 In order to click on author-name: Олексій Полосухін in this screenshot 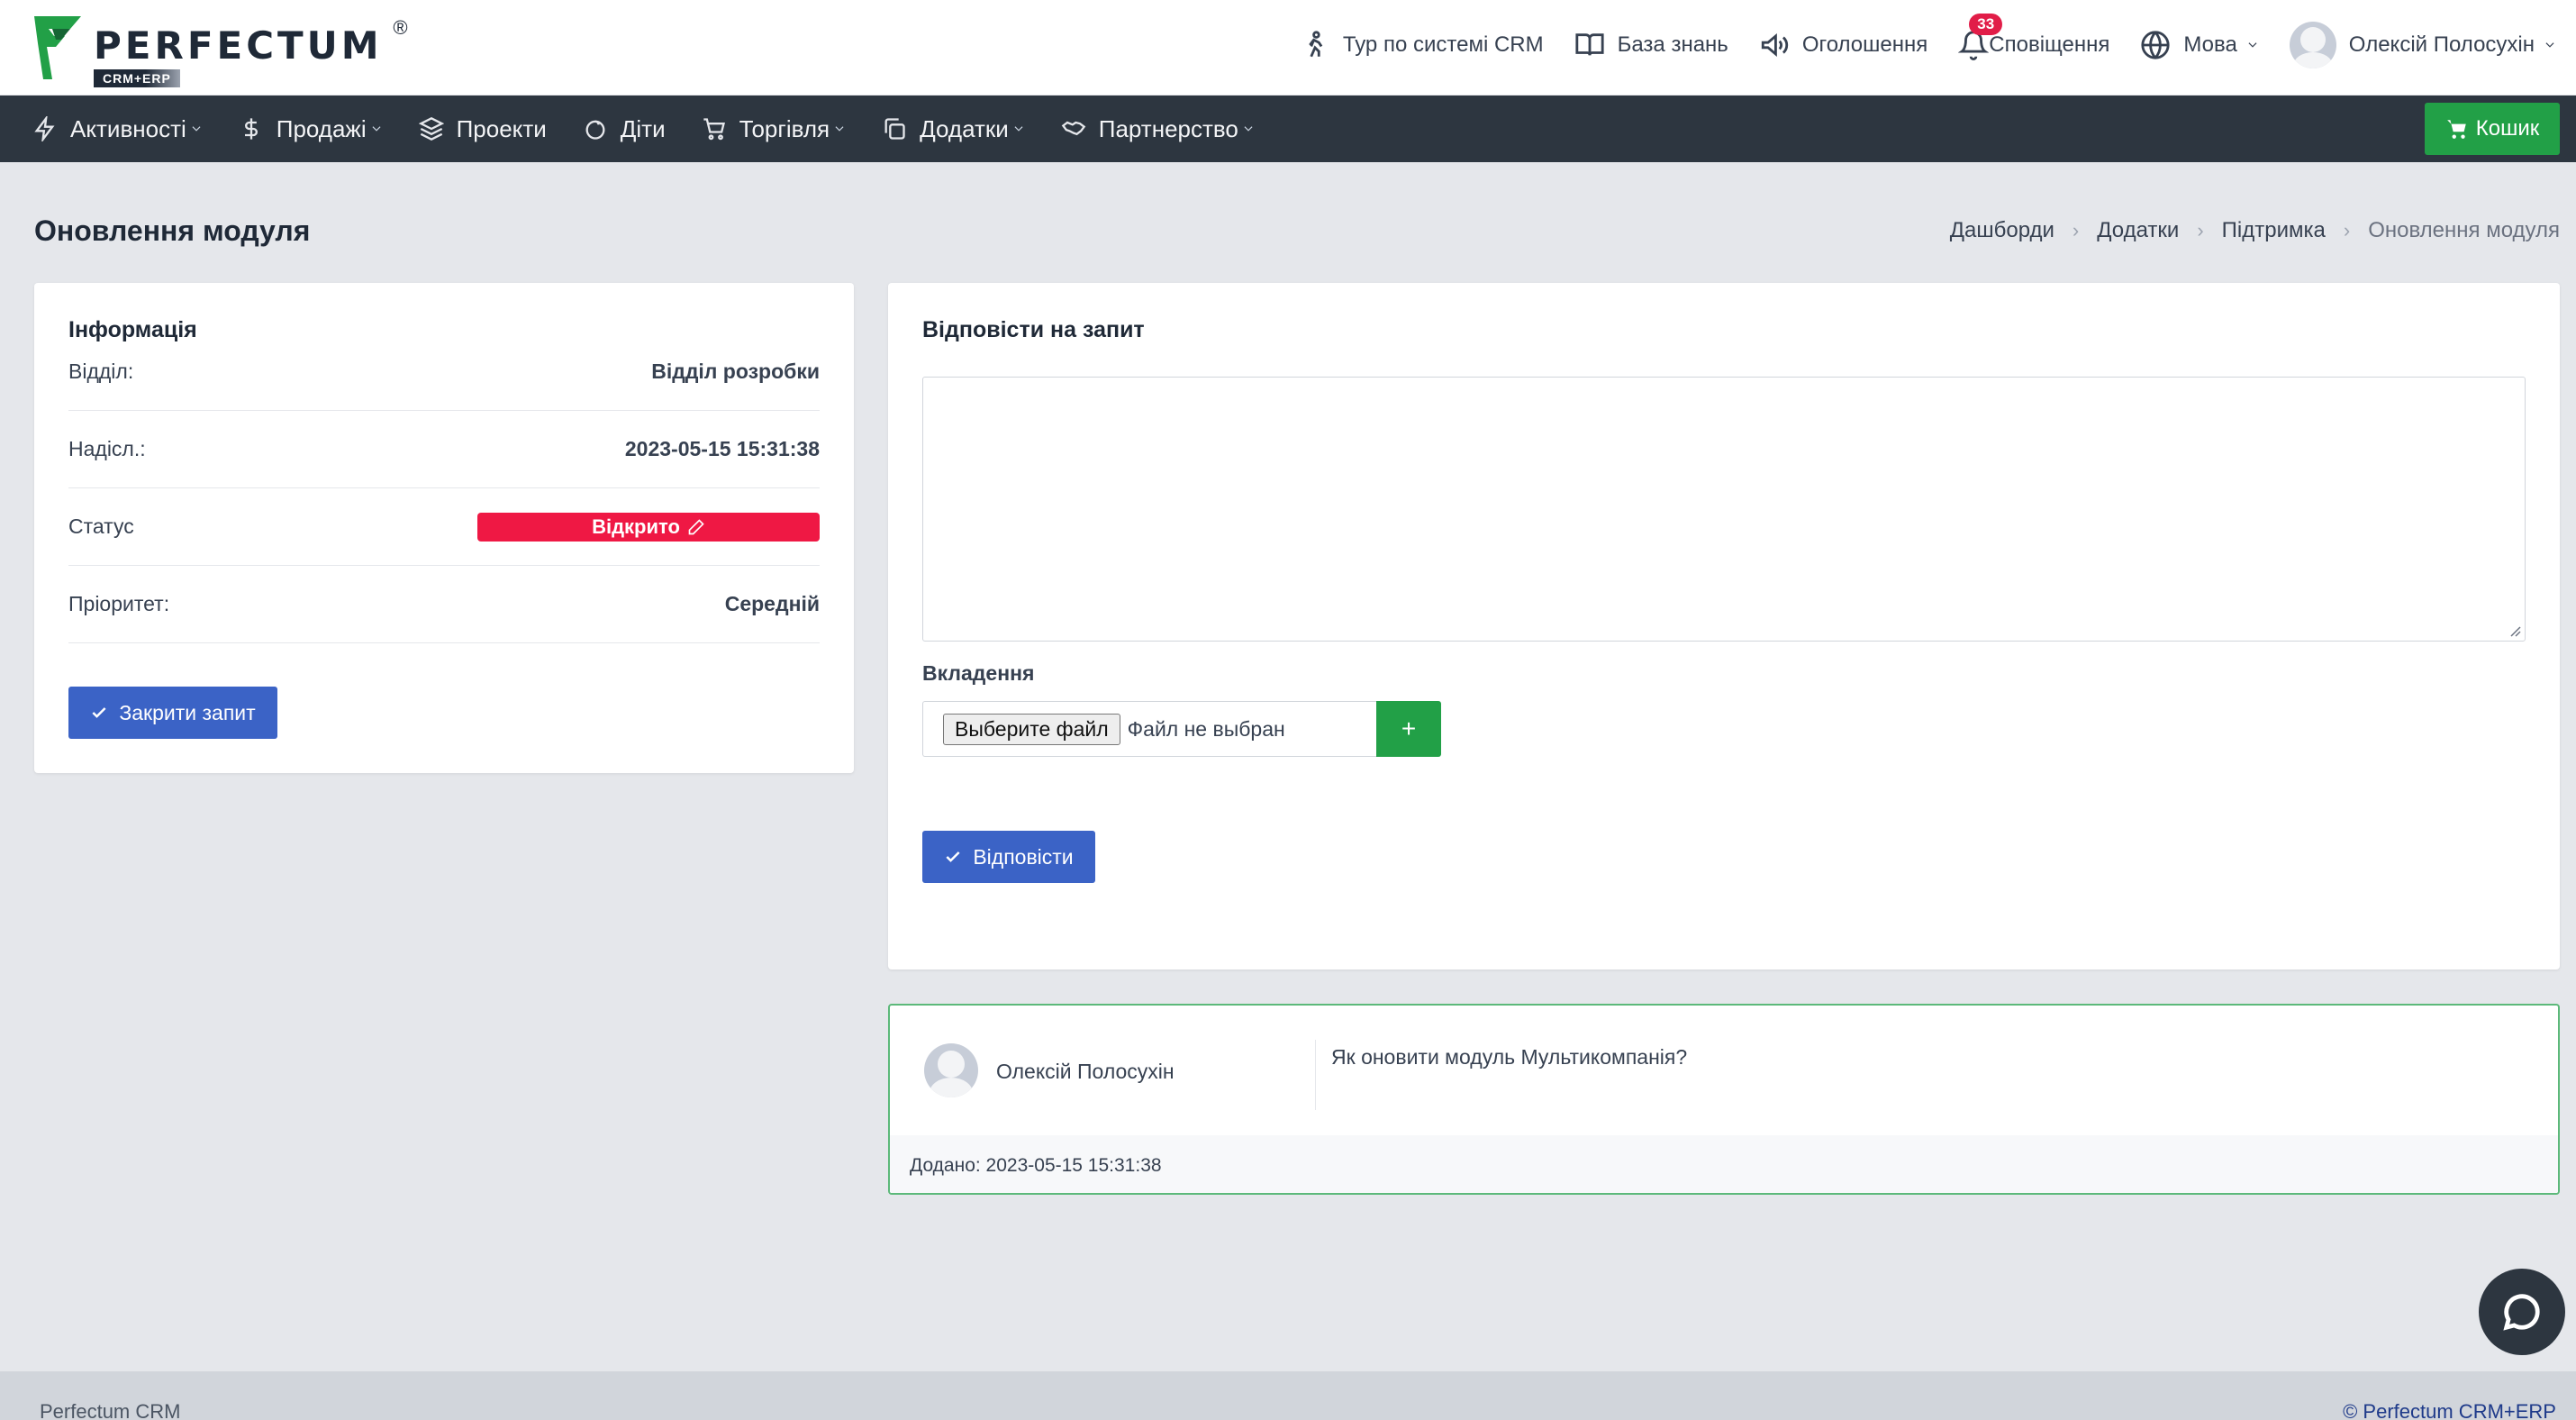, I will do `click(1086, 1072)`.